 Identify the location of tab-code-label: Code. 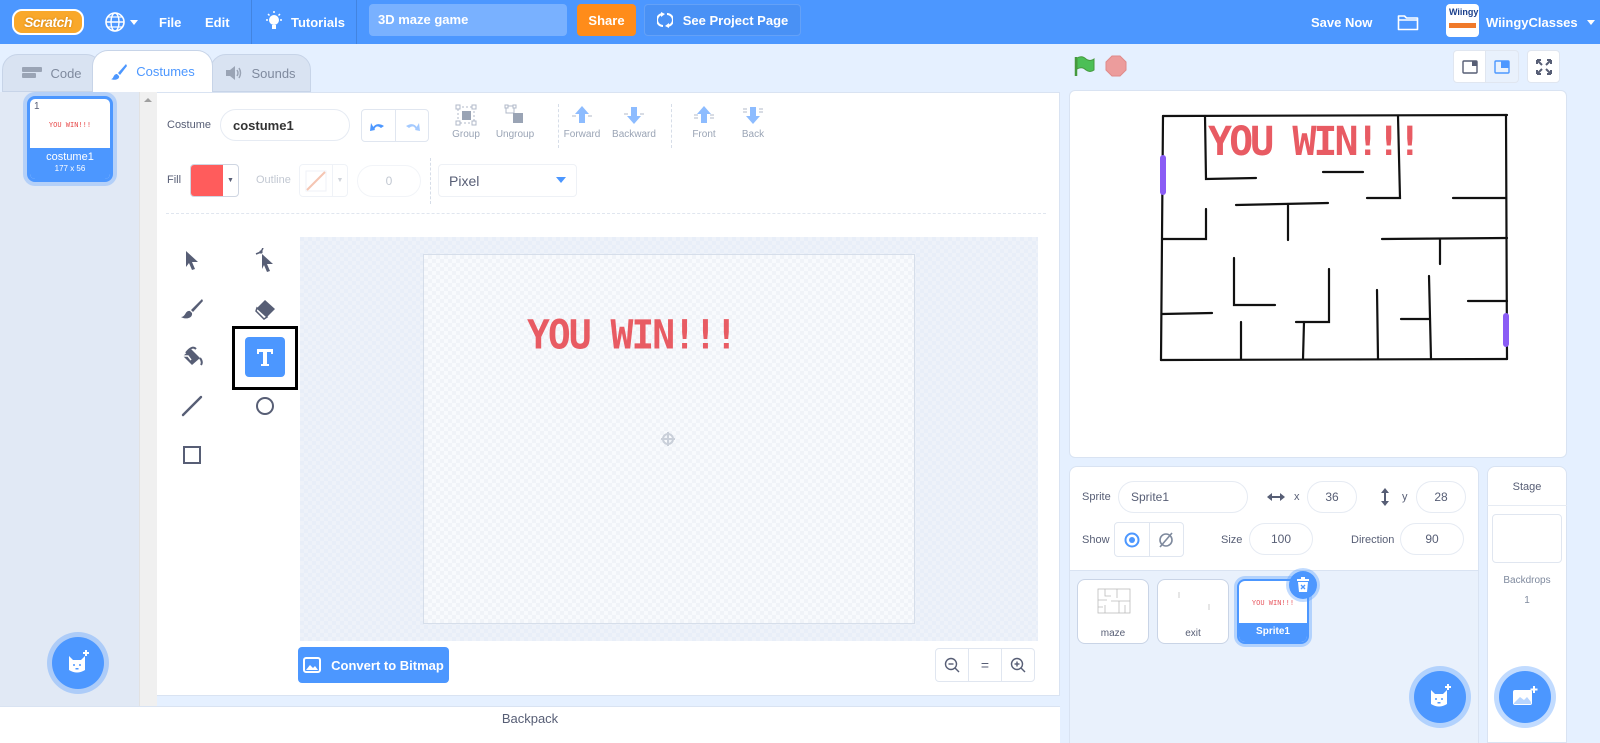
(66, 73).